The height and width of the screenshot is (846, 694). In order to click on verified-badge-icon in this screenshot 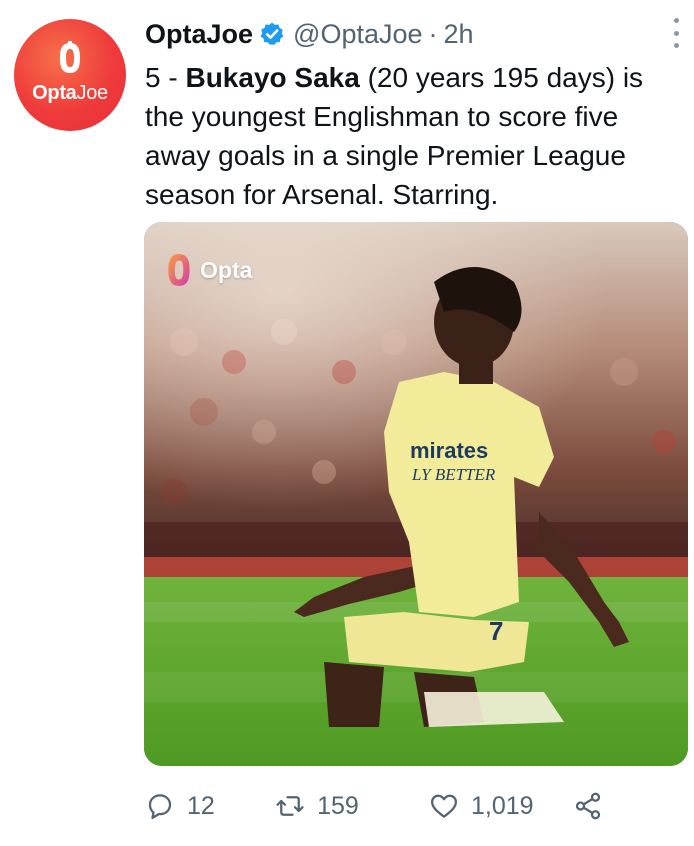, I will do `click(272, 34)`.